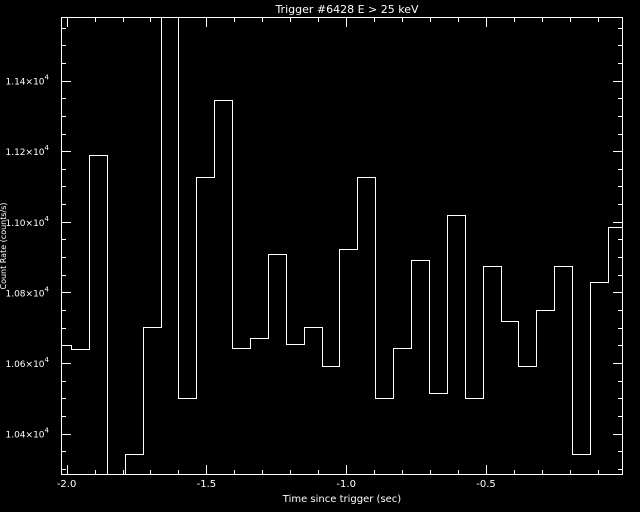  Describe the element at coordinates (346, 9) in the screenshot. I see `chart-title: Trigger #6428 E > 25 keV` at that location.